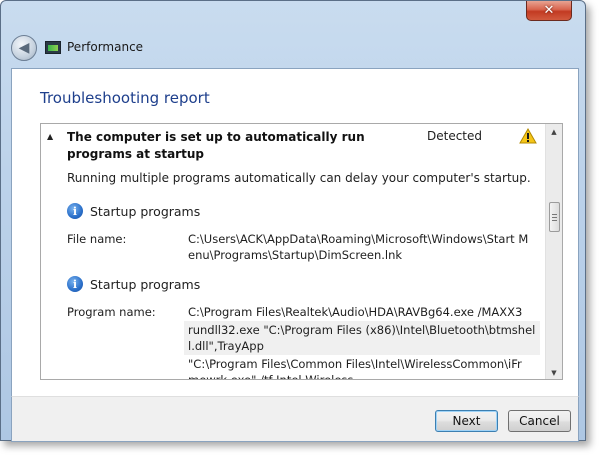  What do you see at coordinates (554, 217) in the screenshot?
I see `scroll-thumb` at bounding box center [554, 217].